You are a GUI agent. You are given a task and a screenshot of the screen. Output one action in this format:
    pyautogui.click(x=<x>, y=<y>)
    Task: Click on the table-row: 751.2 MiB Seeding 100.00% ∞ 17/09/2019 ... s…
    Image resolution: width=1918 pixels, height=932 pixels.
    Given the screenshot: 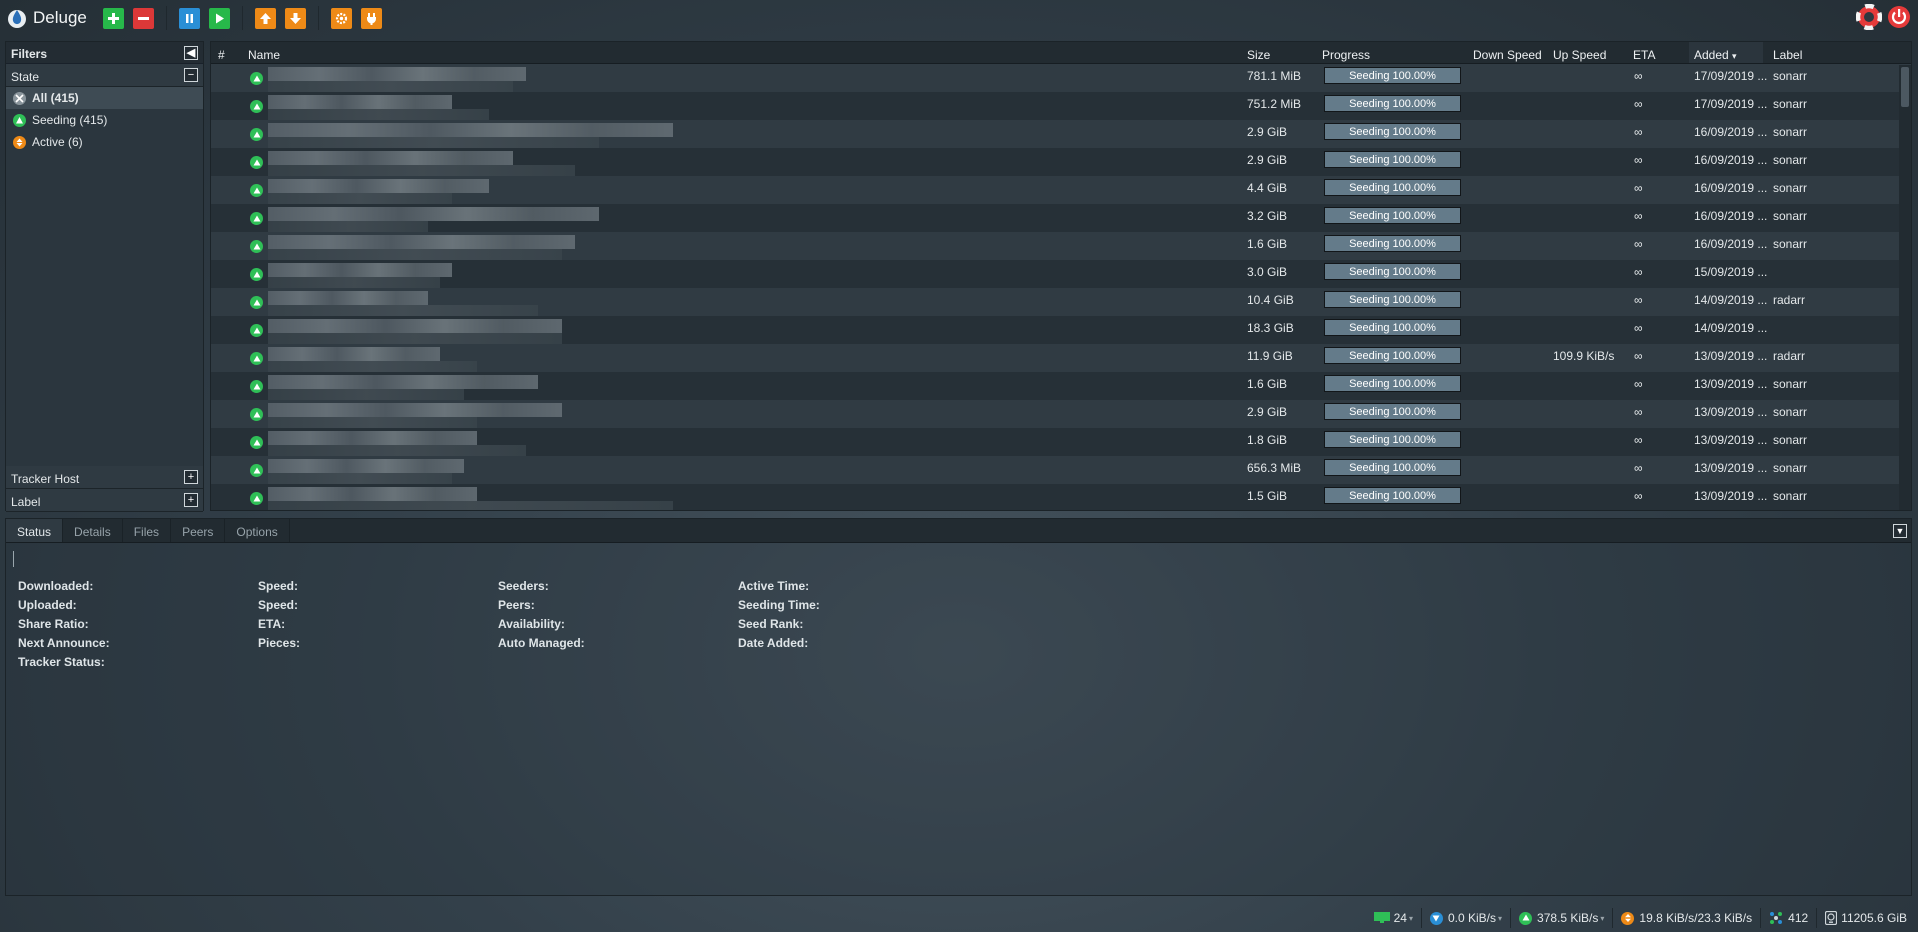 What is the action you would take?
    pyautogui.click(x=1061, y=106)
    